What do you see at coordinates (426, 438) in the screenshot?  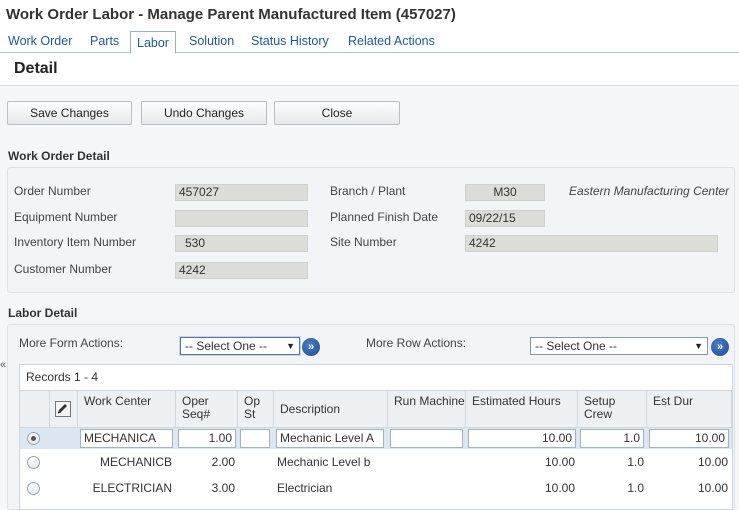 I see `row1-run-machine` at bounding box center [426, 438].